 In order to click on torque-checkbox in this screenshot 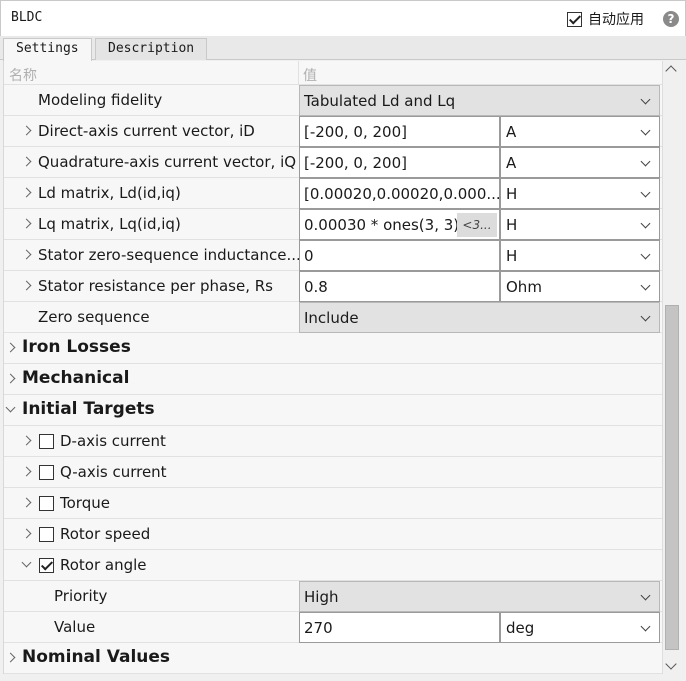, I will do `click(46, 503)`.